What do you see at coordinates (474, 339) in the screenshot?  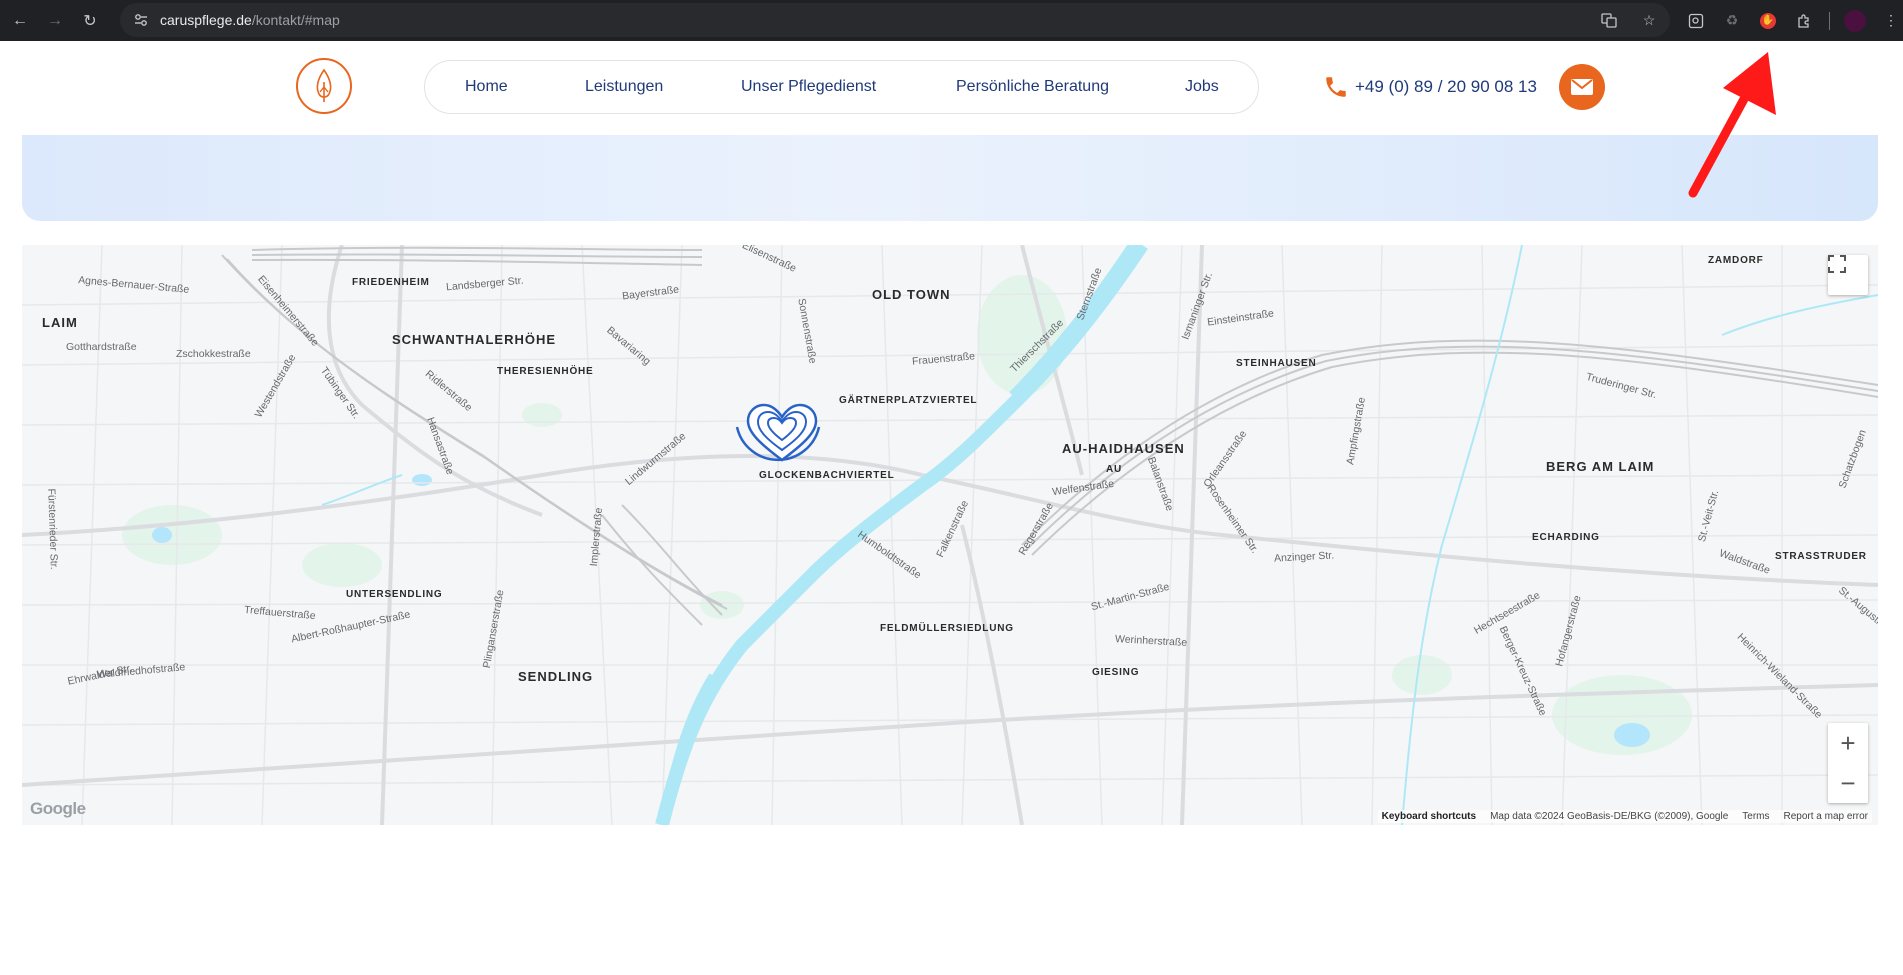 I see `district-label: SCHWANTHALERHÖHE` at bounding box center [474, 339].